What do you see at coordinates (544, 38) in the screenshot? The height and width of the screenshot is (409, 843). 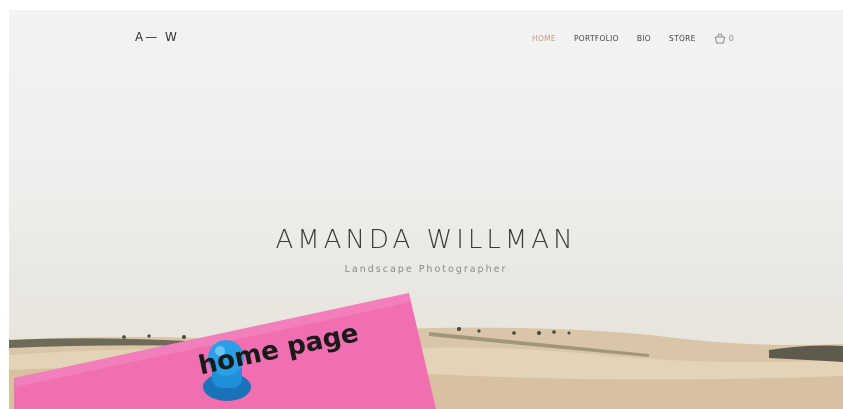 I see `nav-home: HOME` at bounding box center [544, 38].